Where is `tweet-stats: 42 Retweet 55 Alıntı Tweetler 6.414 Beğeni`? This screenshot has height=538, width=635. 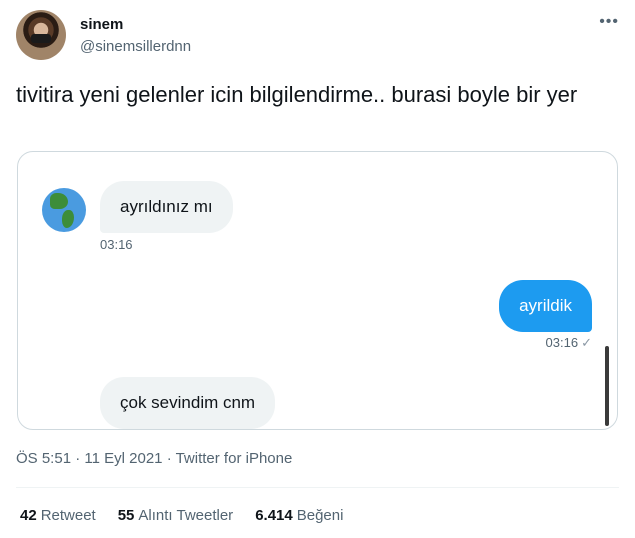
tweet-stats: 42 Retweet 55 Alıntı Tweetler 6.414 Beğeni is located at coordinates (181, 515).